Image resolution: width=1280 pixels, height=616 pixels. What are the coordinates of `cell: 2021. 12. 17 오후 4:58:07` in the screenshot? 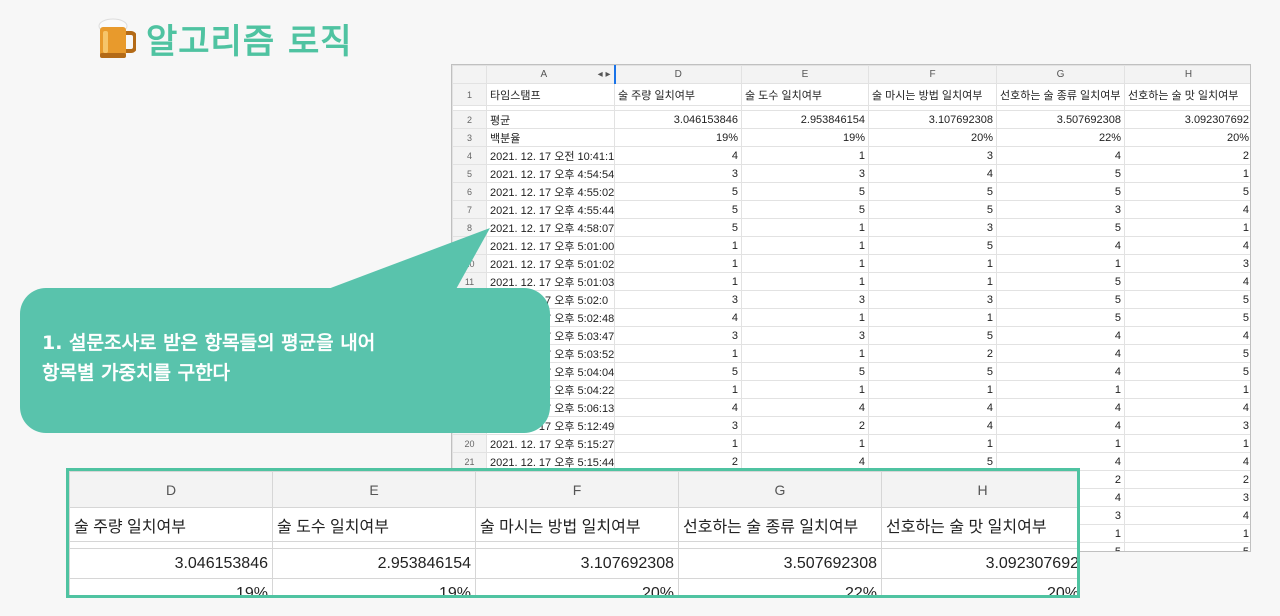 It's located at (550, 227).